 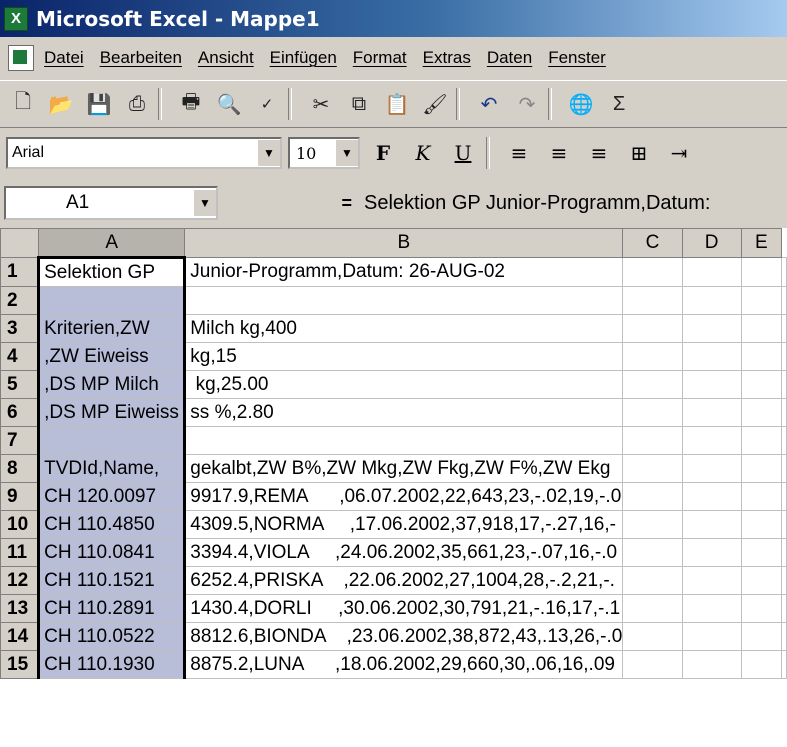 What do you see at coordinates (619, 104) in the screenshot?
I see `autosum-icon: Σ` at bounding box center [619, 104].